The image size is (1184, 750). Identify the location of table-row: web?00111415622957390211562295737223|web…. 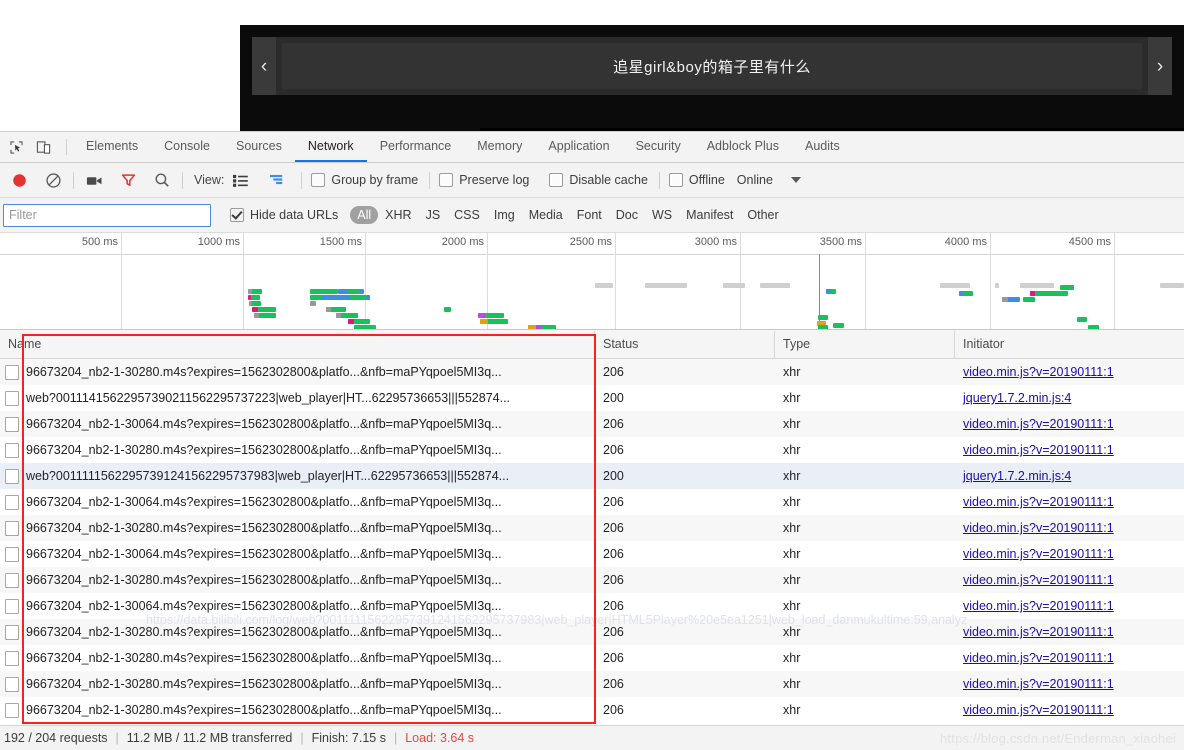
(592, 398).